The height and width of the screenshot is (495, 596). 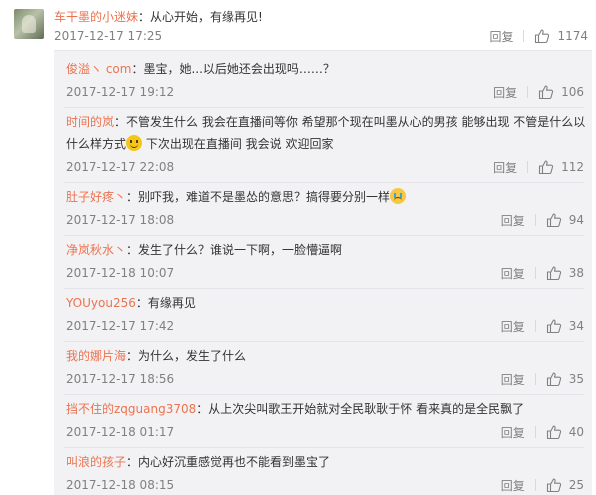 What do you see at coordinates (542, 326) in the screenshot?
I see `reply-actions: 回复 34` at bounding box center [542, 326].